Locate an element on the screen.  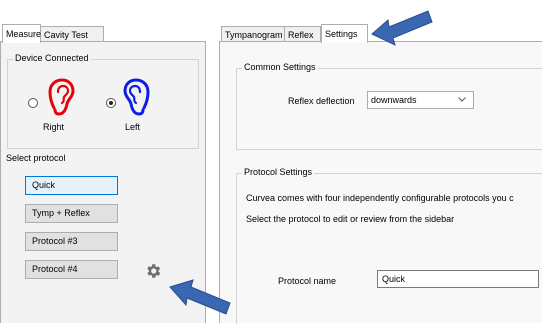
protocol-name-input: Quick is located at coordinates (458, 279).